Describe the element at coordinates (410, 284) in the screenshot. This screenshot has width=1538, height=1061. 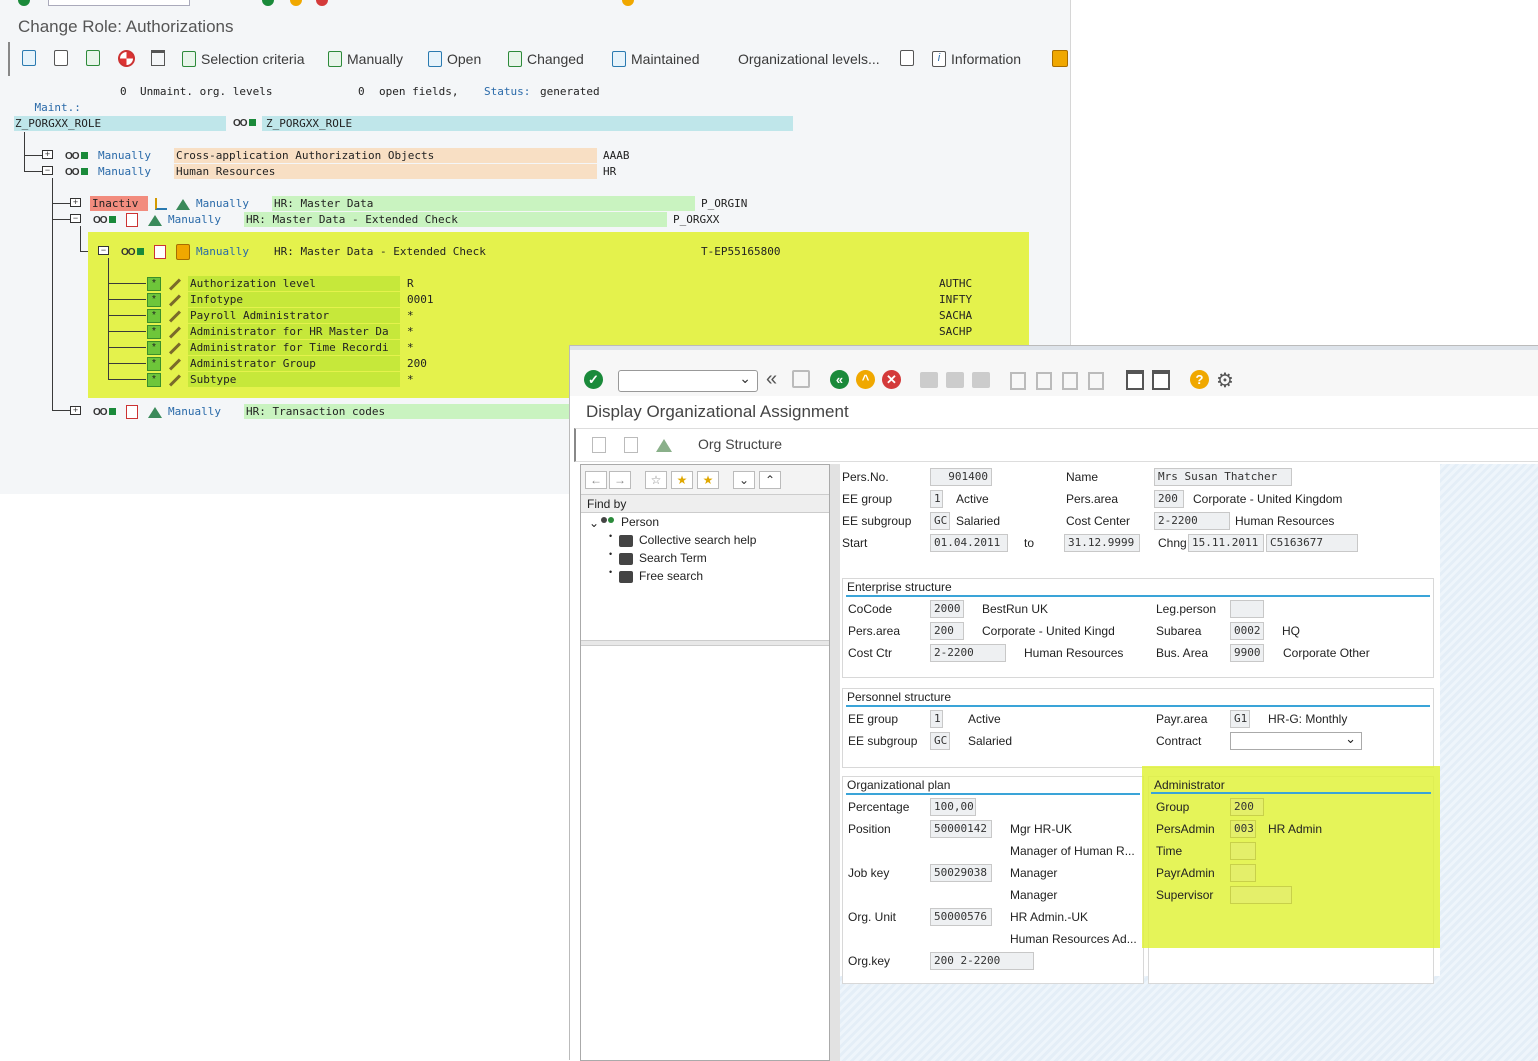
I see `field-value: R` at that location.